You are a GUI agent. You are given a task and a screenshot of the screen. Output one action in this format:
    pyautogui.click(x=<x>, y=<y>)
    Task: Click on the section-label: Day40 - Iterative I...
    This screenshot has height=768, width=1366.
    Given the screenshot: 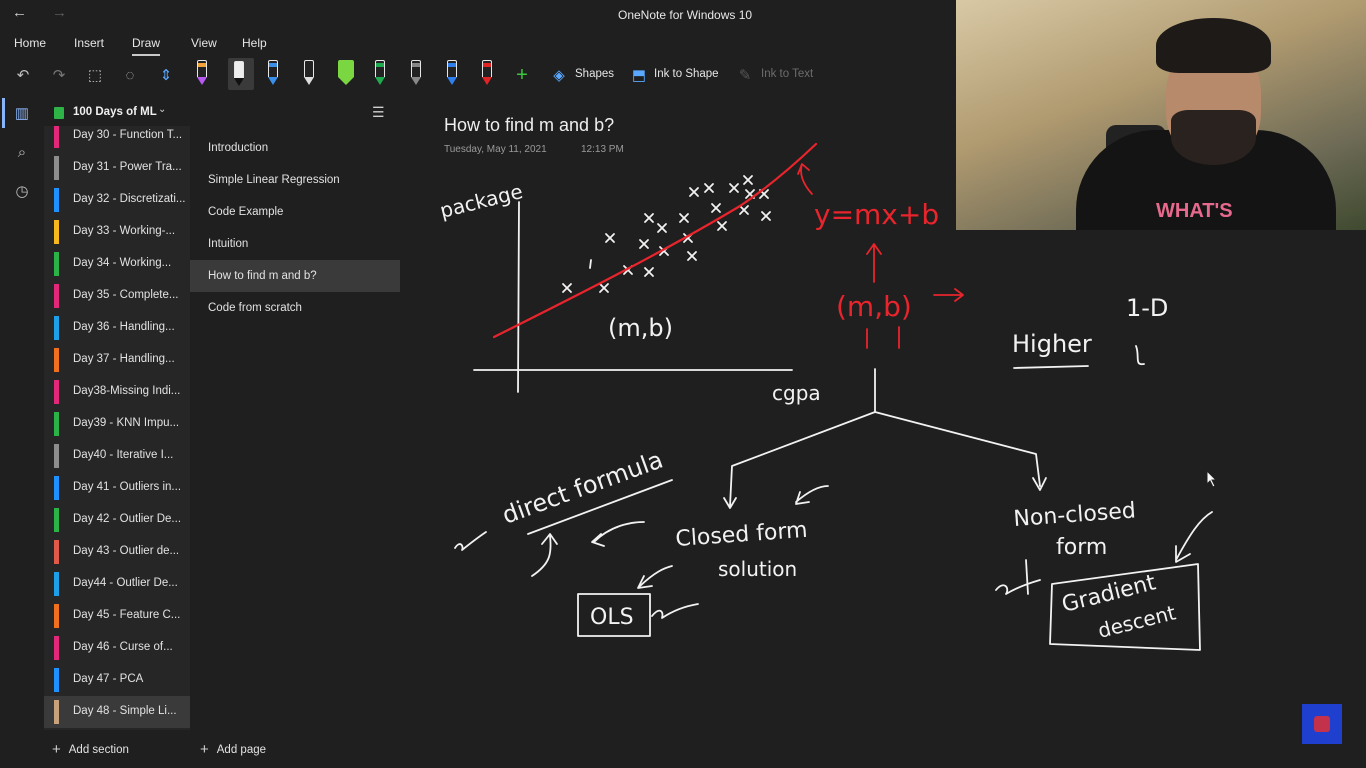 What is the action you would take?
    pyautogui.click(x=123, y=455)
    